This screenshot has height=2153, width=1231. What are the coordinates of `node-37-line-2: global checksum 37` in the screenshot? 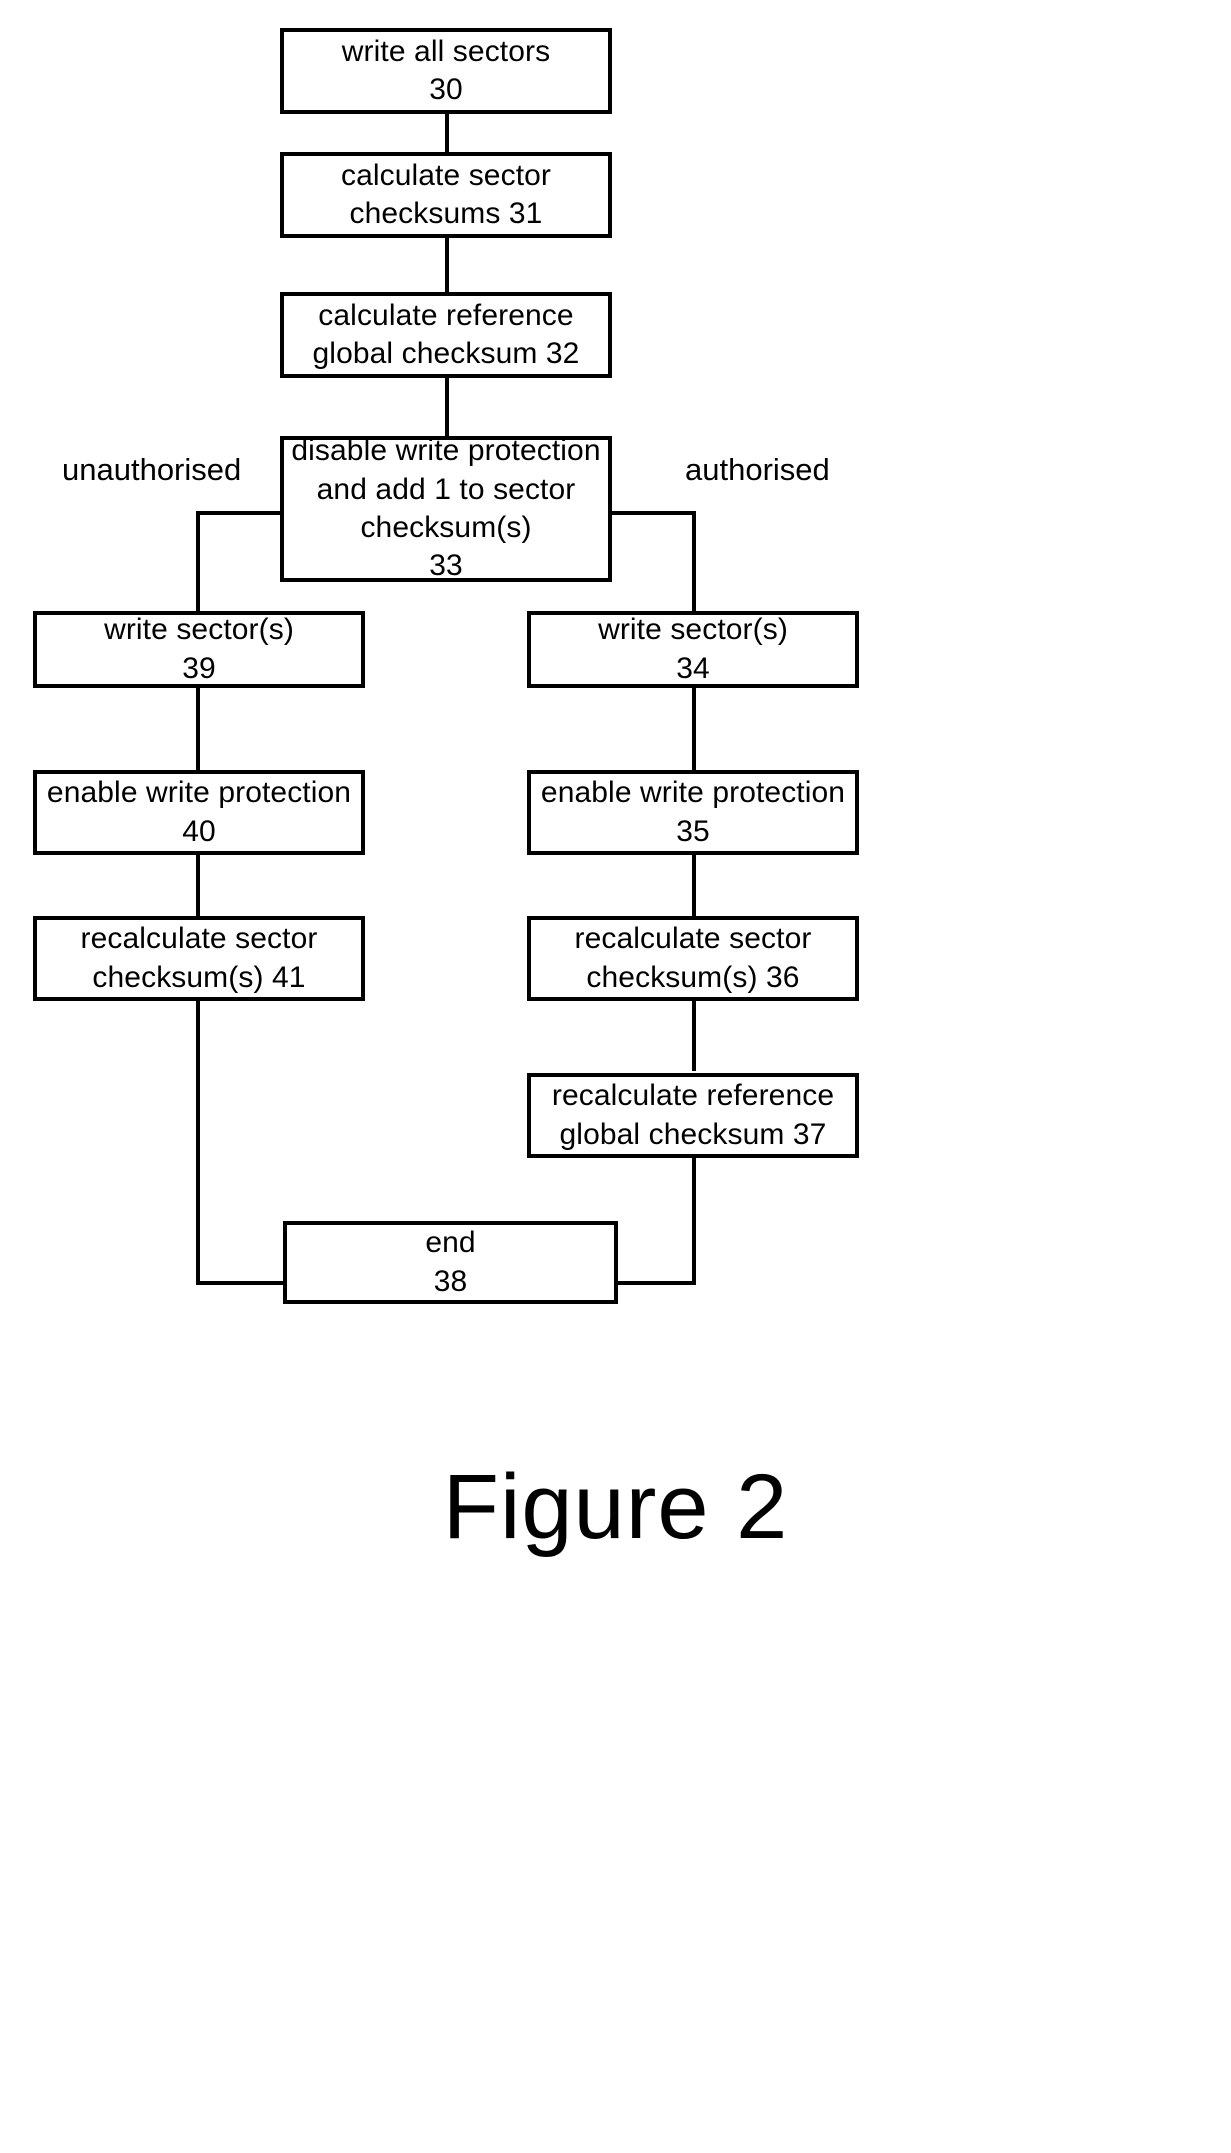 It's located at (693, 1134).